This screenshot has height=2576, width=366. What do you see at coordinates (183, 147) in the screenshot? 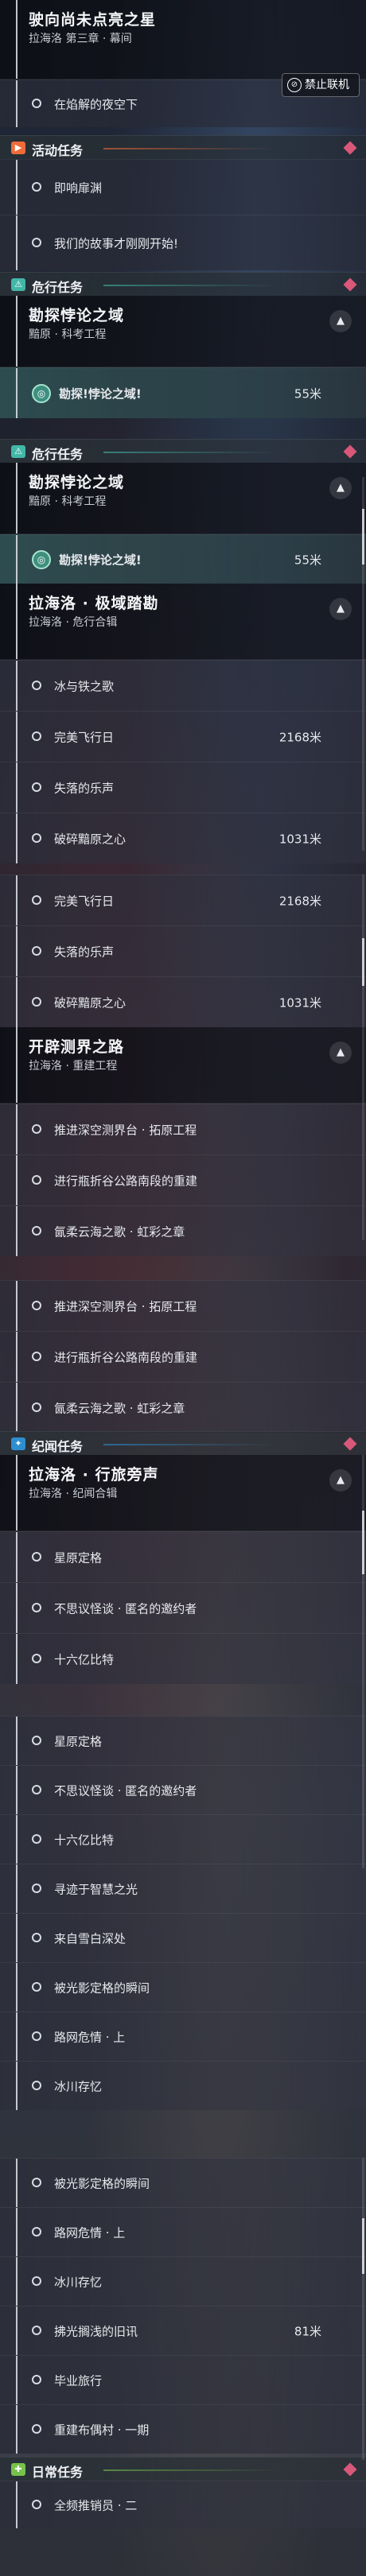
I see `category-activity: ▶ 活动任务` at bounding box center [183, 147].